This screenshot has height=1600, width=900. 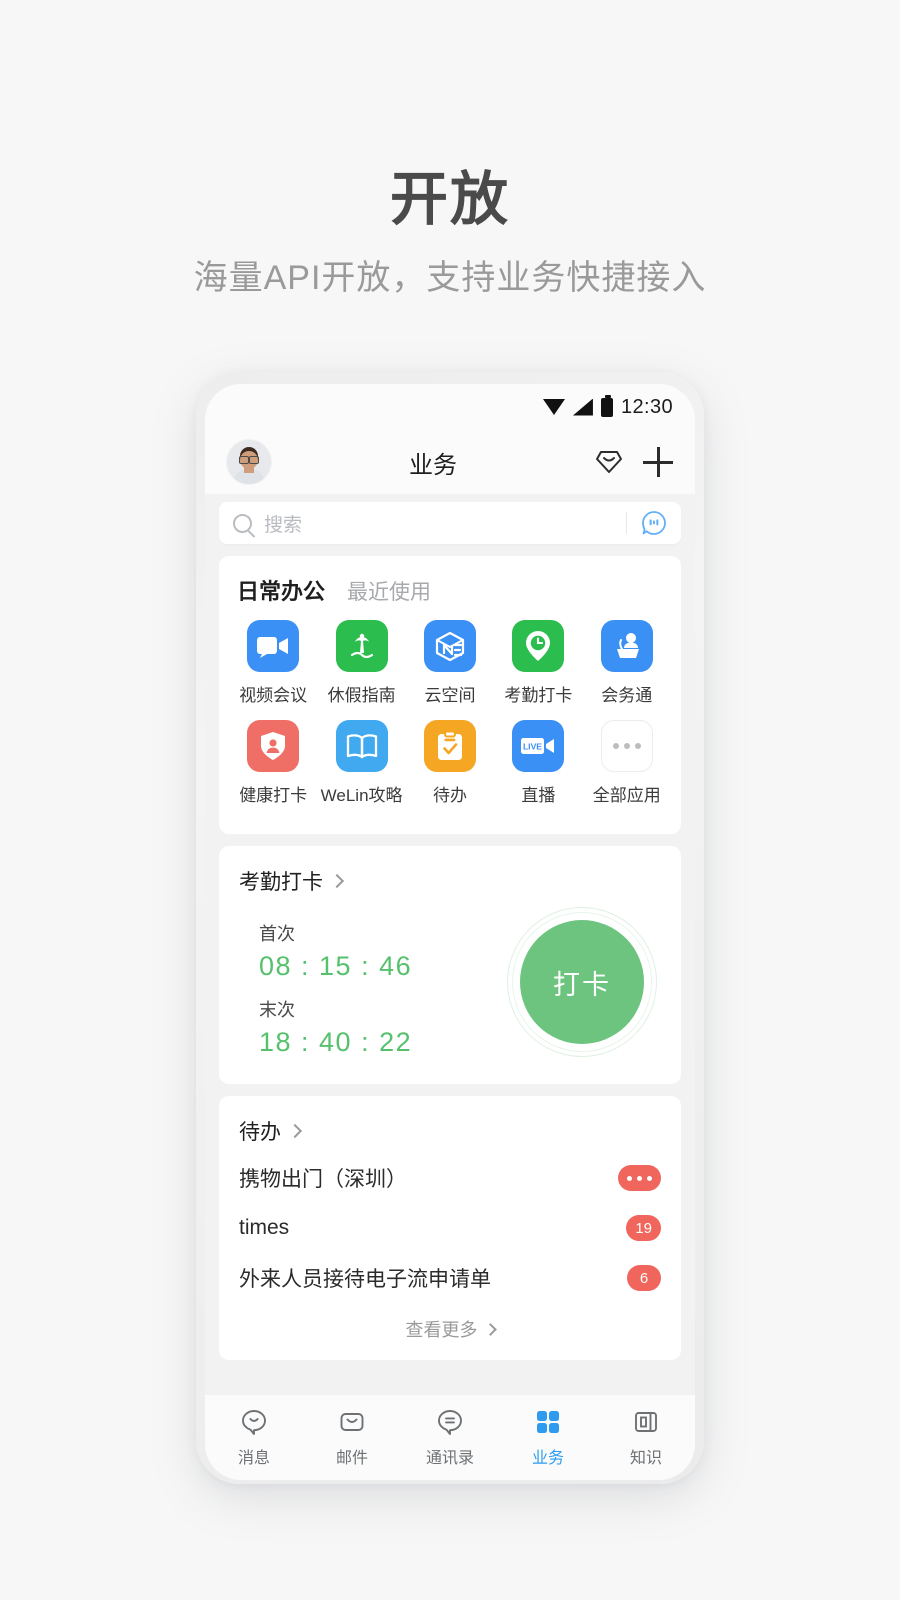 What do you see at coordinates (361, 746) in the screenshot?
I see `open-book-icon` at bounding box center [361, 746].